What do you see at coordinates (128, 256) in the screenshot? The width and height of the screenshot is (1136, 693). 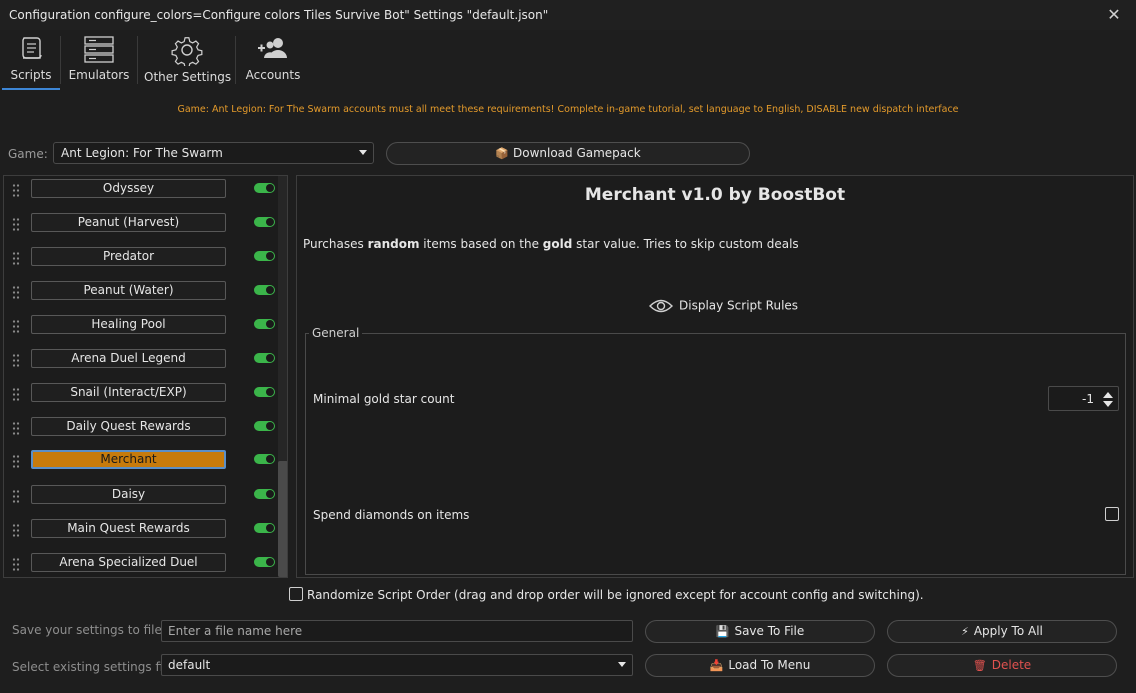 I see `script-button: Predator` at bounding box center [128, 256].